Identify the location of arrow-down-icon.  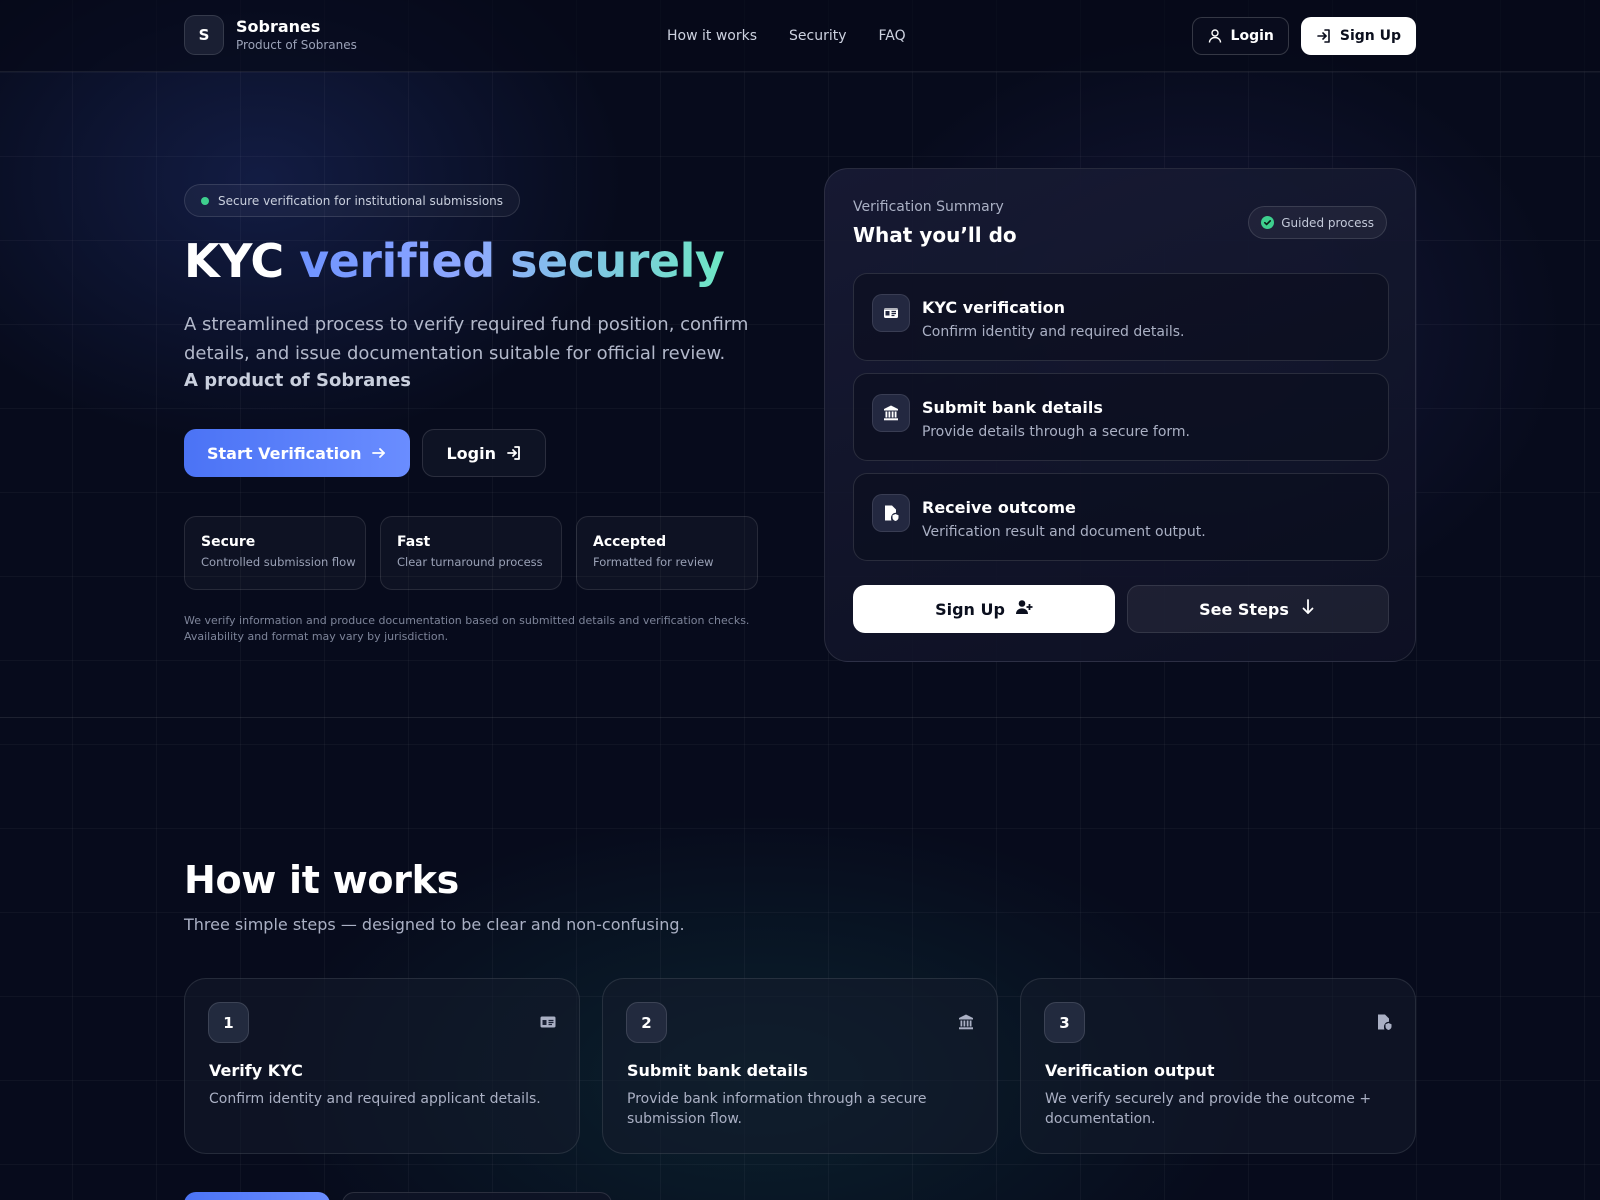
(1308, 609).